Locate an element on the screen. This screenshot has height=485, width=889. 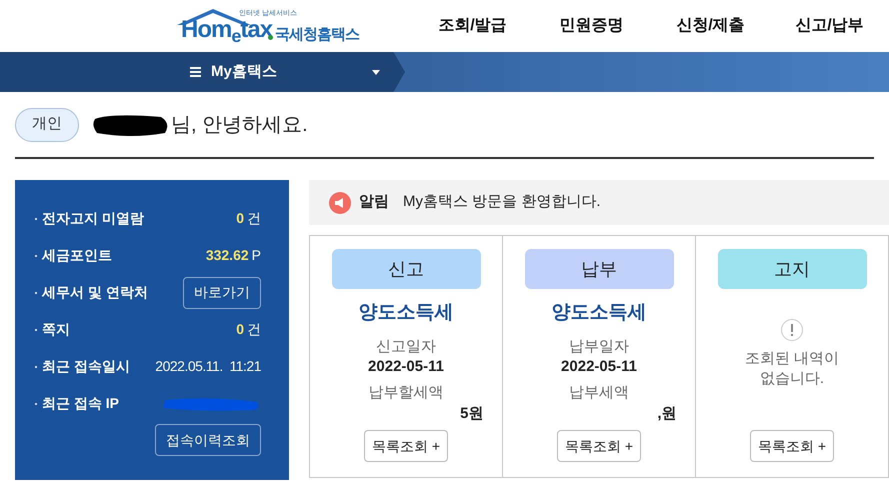
info-value: 332.62 is located at coordinates (227, 255).